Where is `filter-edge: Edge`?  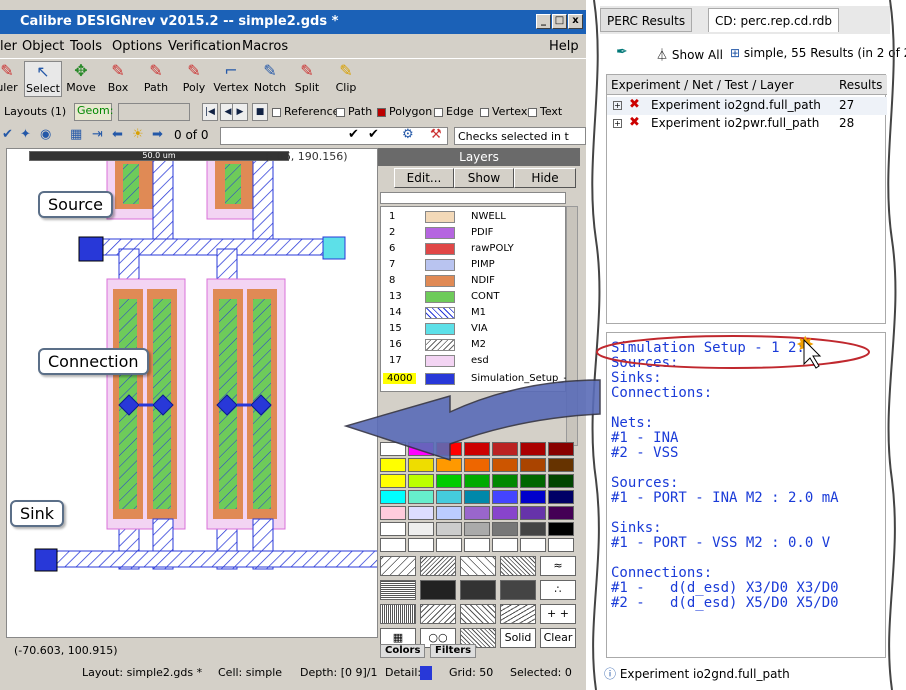 filter-edge: Edge is located at coordinates (454, 111).